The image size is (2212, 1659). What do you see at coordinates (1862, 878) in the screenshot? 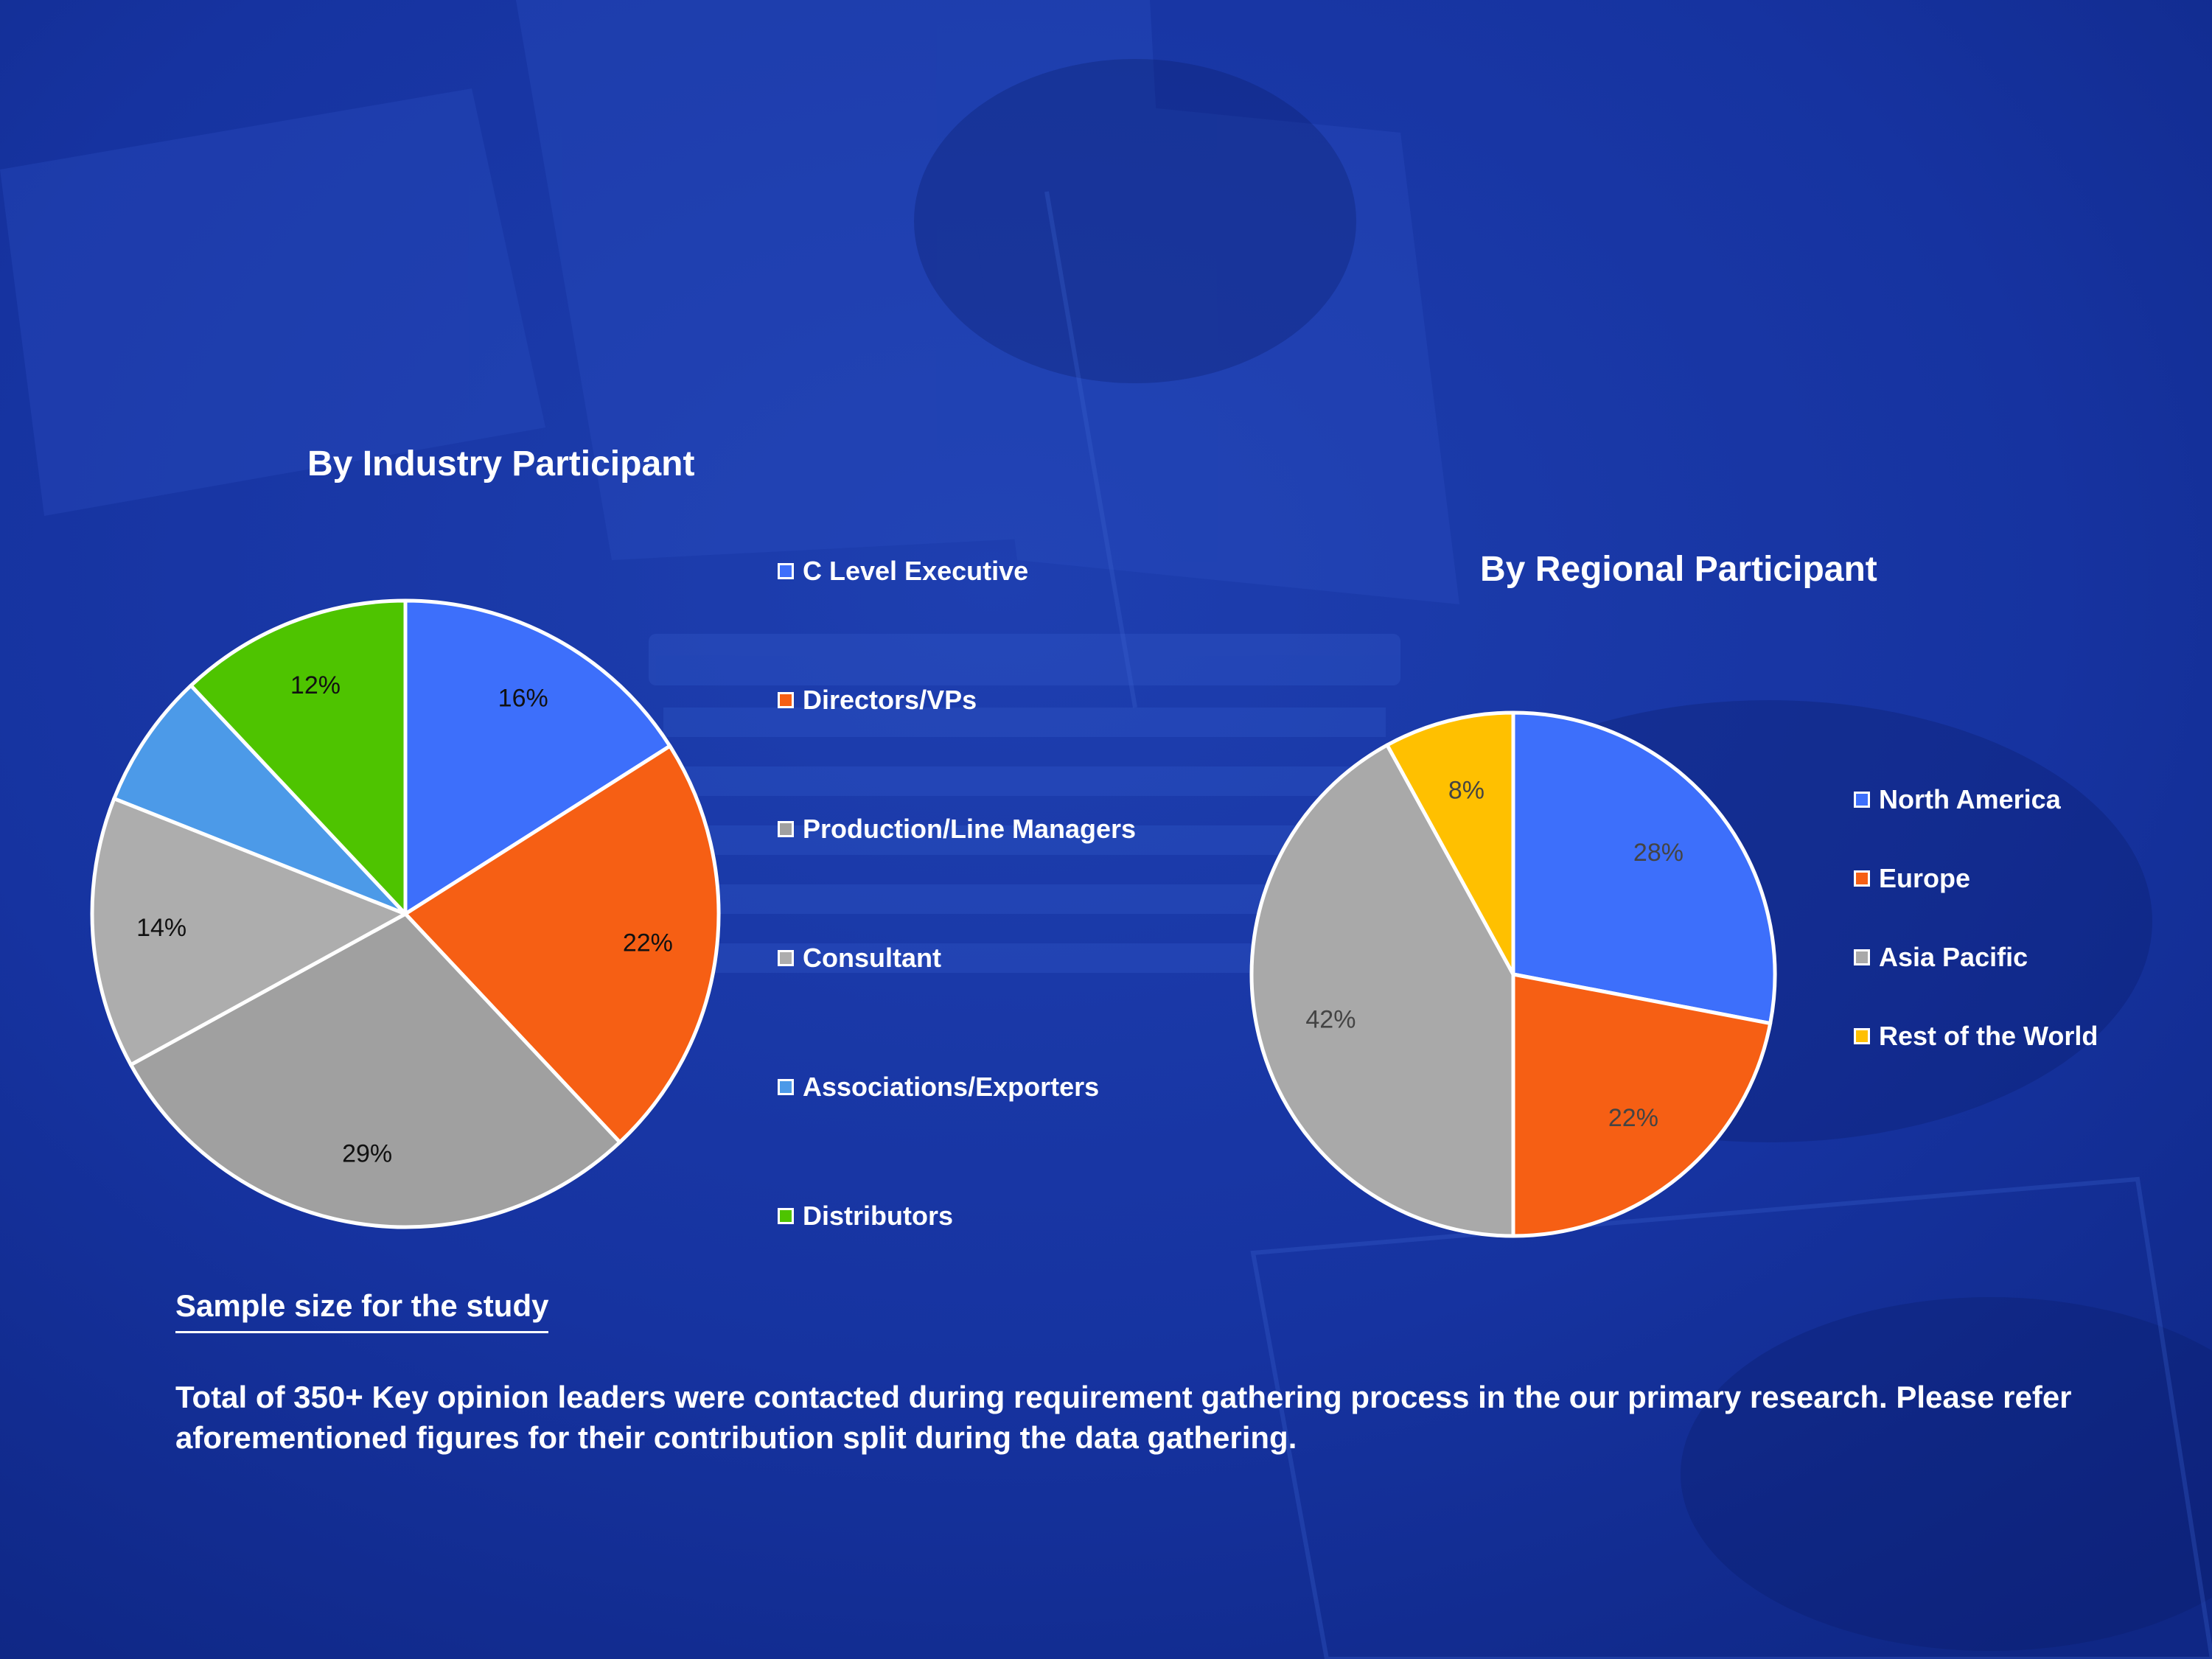
I see `legend-swatch-europe` at bounding box center [1862, 878].